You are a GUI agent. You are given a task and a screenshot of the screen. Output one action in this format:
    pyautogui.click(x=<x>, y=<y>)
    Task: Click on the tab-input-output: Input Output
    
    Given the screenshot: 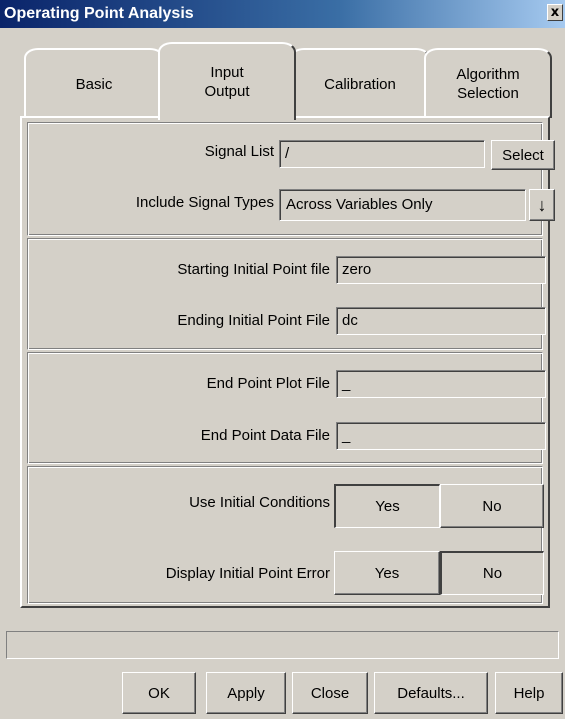 What is the action you would take?
    pyautogui.click(x=227, y=81)
    